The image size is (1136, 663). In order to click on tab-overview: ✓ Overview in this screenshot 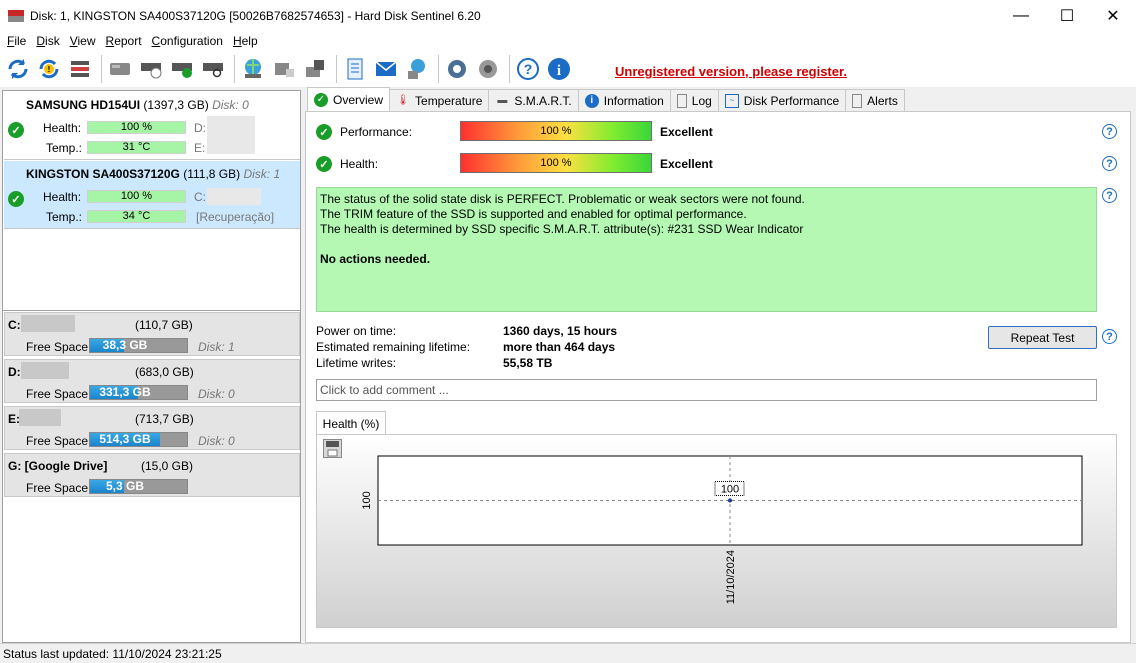, I will do `click(349, 99)`.